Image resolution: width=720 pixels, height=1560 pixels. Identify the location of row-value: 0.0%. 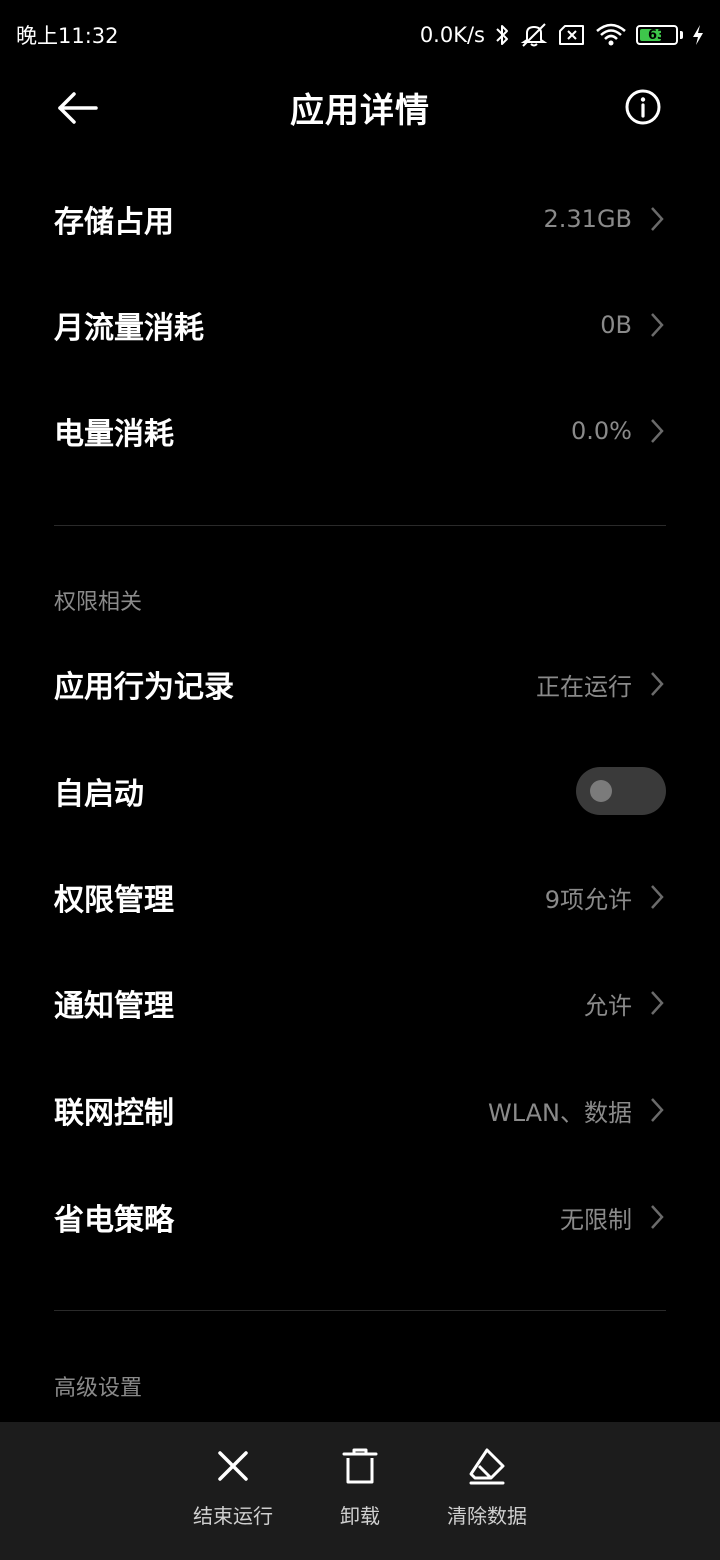
(601, 431).